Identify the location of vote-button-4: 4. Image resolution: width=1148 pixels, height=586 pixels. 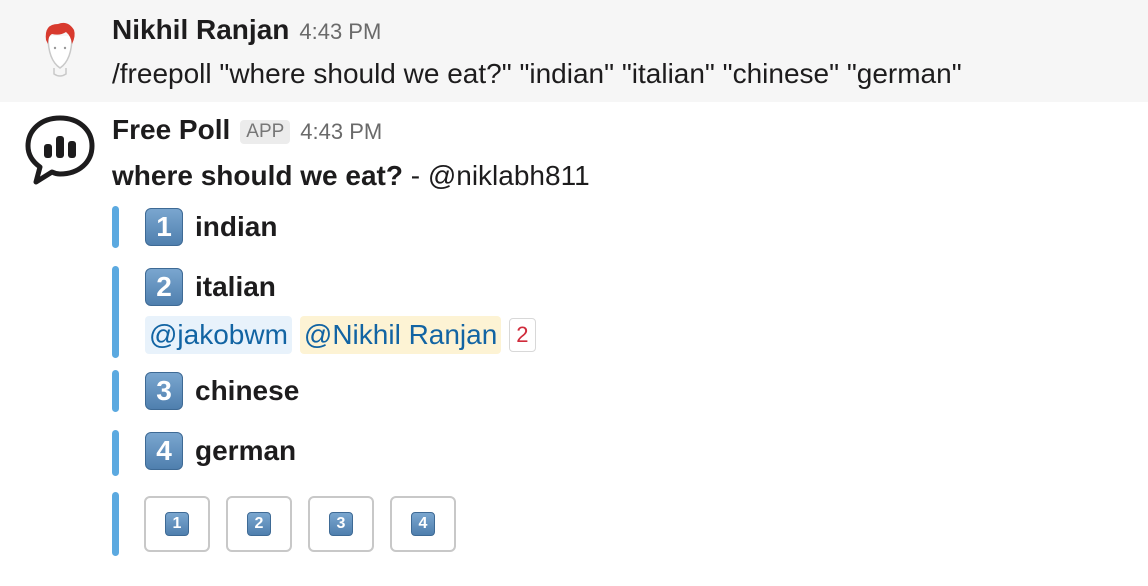
(423, 524).